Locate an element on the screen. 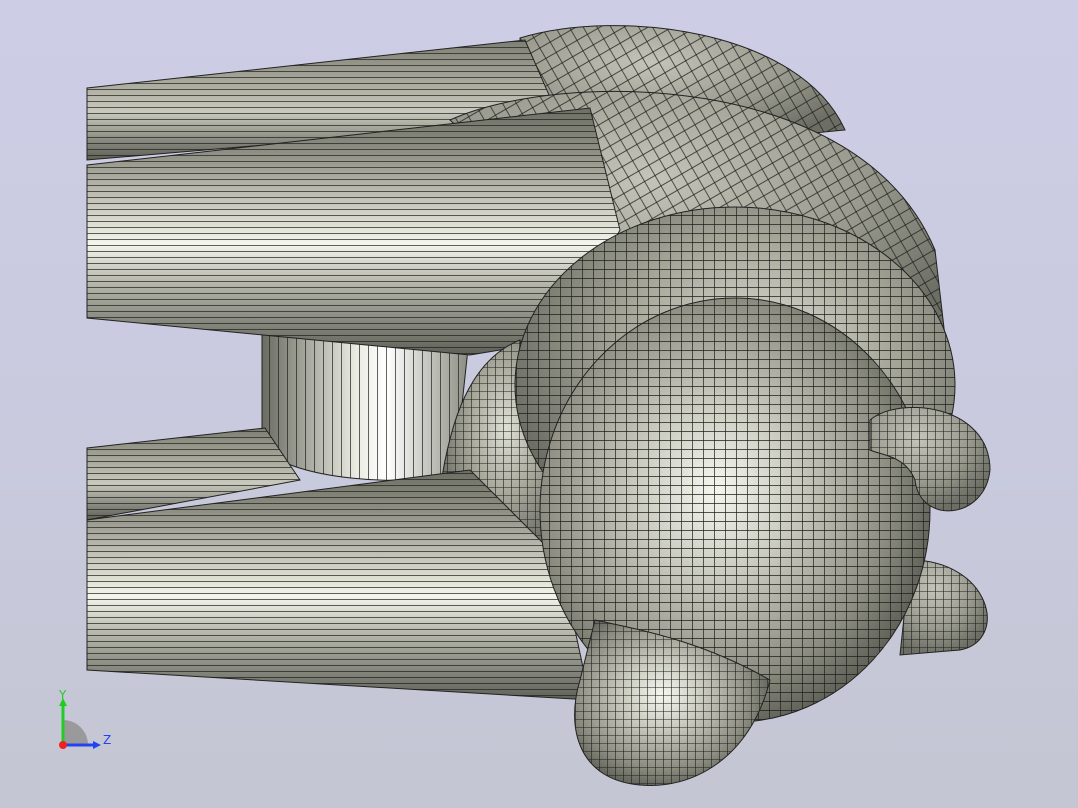  center-column is located at coordinates (366, 405).